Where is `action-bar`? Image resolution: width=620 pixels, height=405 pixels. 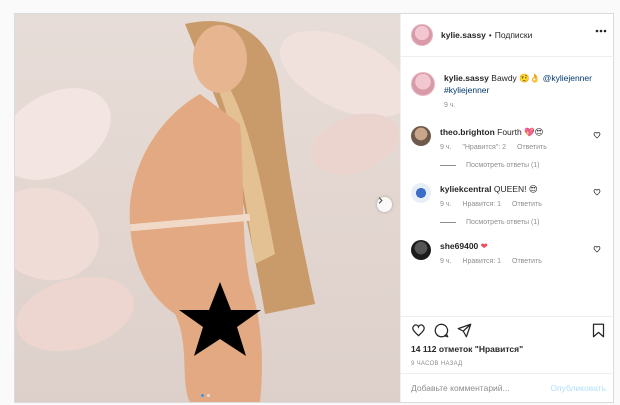
action-bar is located at coordinates (508, 328).